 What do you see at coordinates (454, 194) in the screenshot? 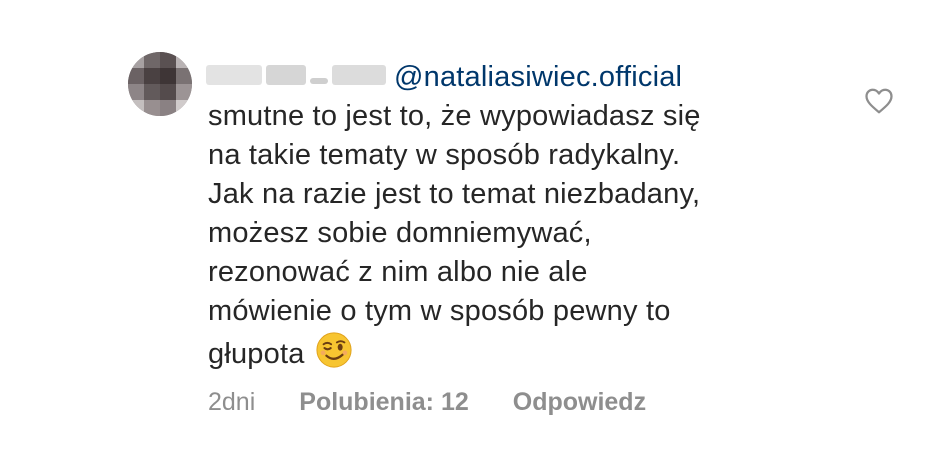
I see `comment-line: Jak na razie jest to temat niezbadany,` at bounding box center [454, 194].